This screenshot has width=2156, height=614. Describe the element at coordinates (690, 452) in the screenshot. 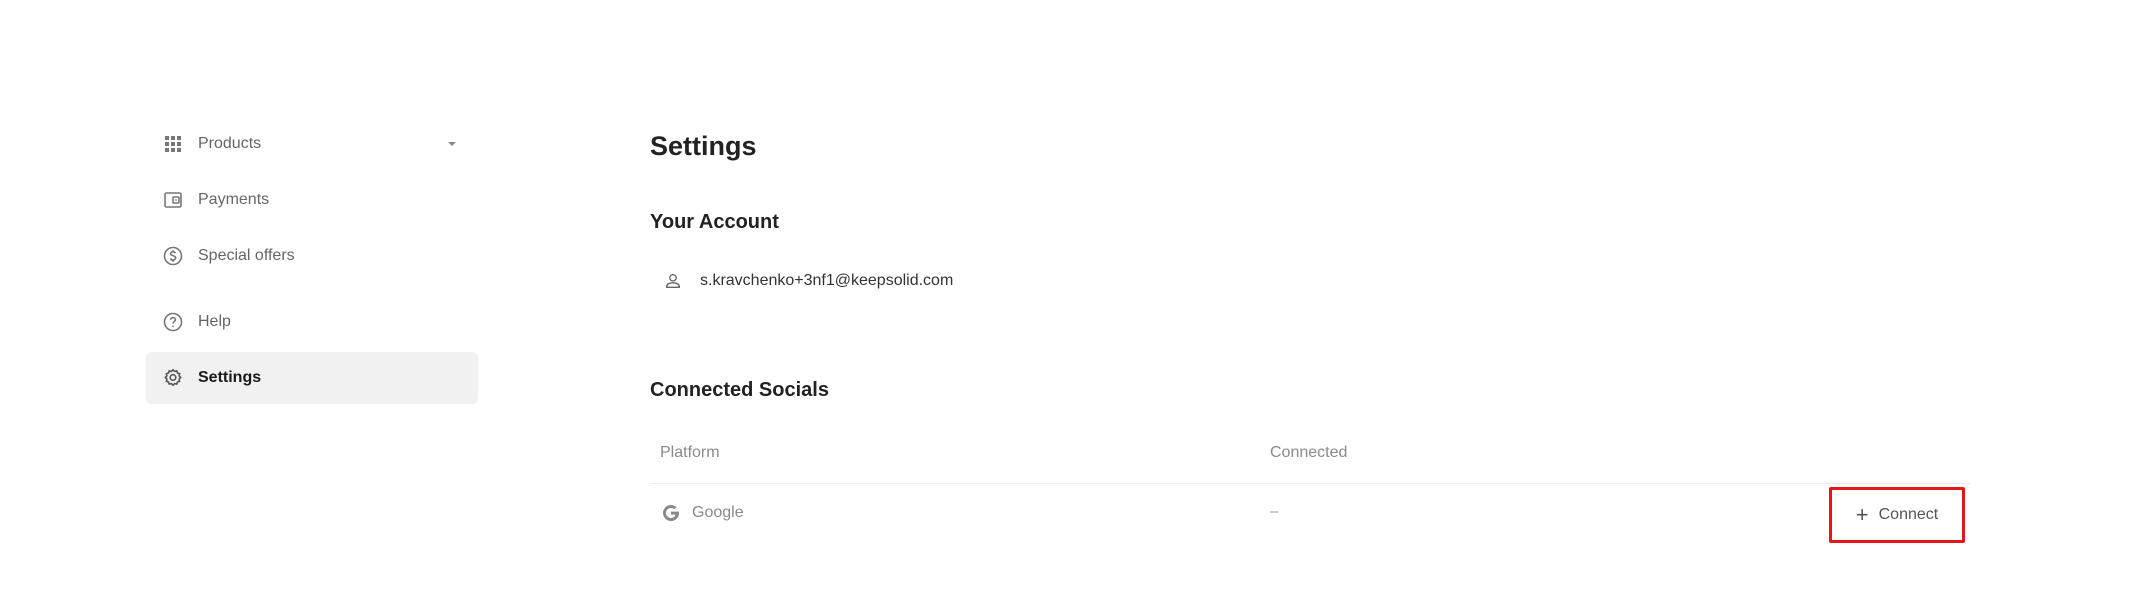

I see `column-header-platform: Platform` at that location.